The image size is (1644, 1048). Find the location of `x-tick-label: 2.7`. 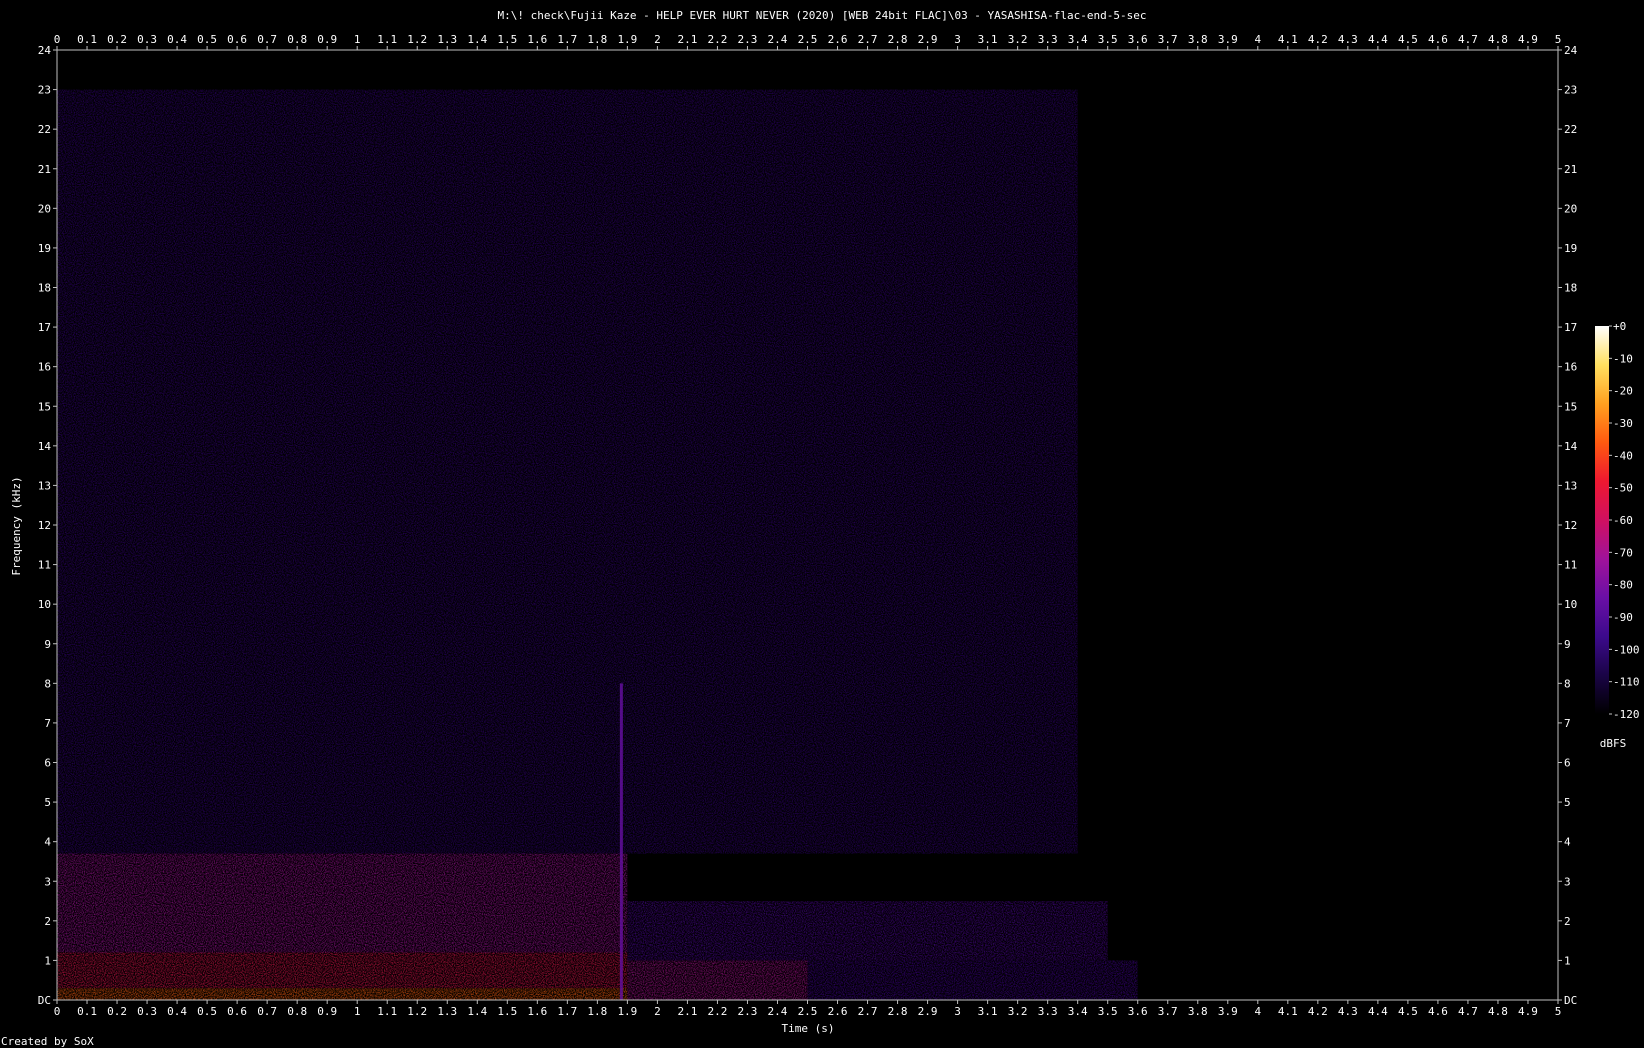

x-tick-label: 2.7 is located at coordinates (868, 39).